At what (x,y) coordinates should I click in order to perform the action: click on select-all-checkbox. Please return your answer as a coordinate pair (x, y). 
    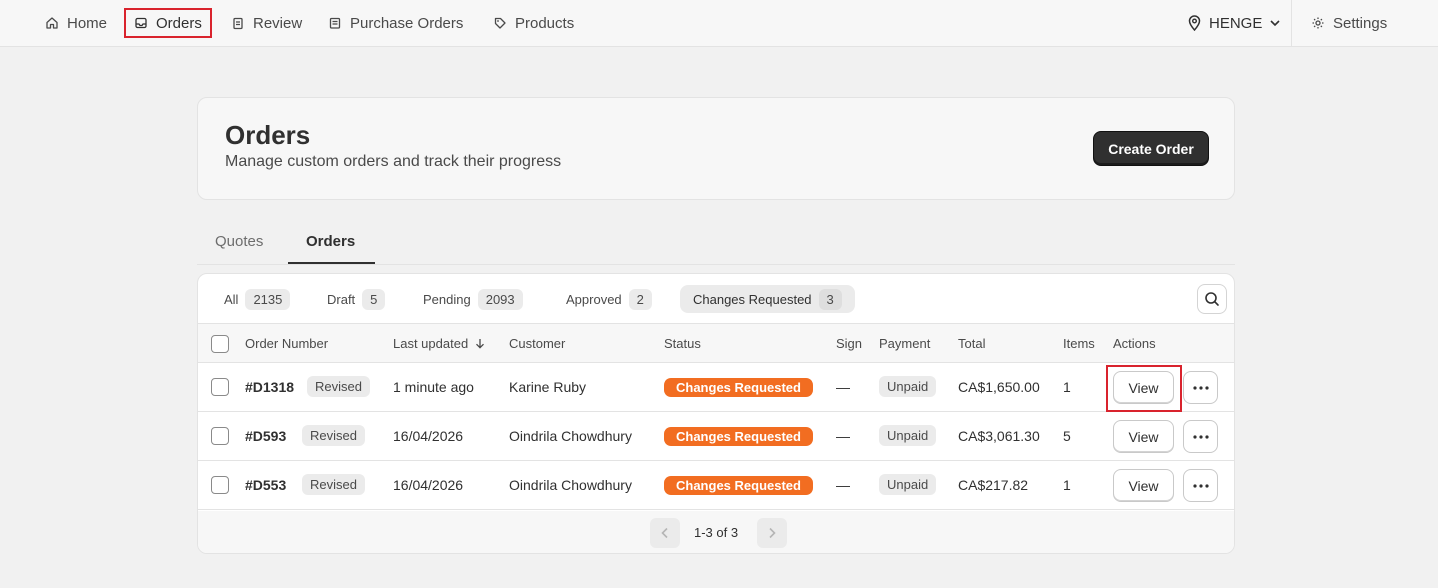
    Looking at the image, I should click on (220, 344).